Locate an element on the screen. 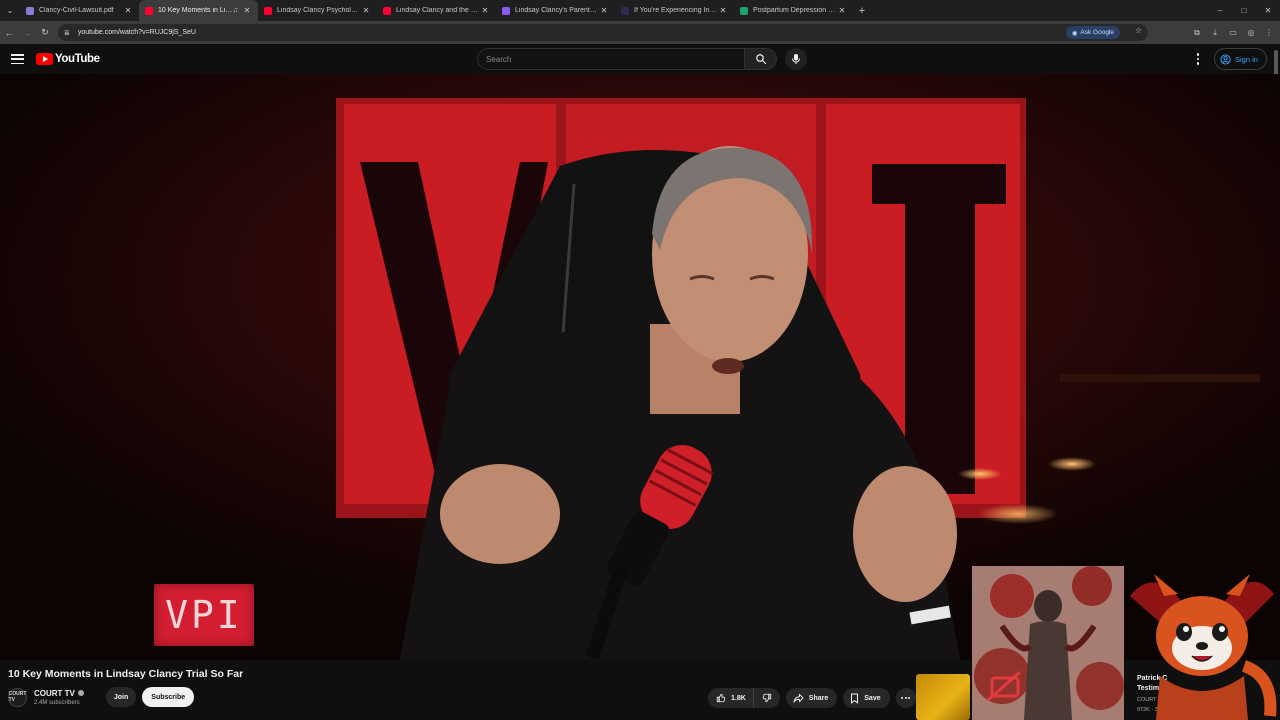 The height and width of the screenshot is (720, 1280). extensions-icon: ⧉ is located at coordinates (1197, 32).